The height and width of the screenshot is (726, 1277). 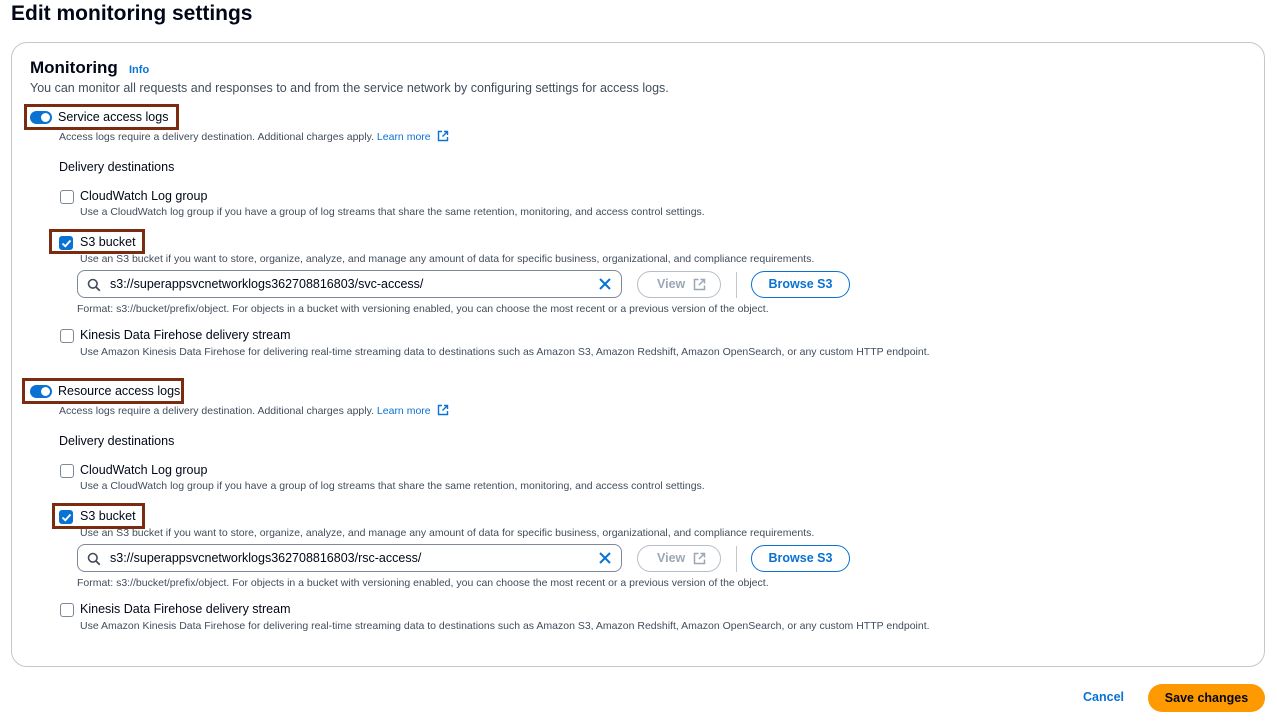 What do you see at coordinates (404, 137) in the screenshot?
I see `service-learn-more-link: Learn more` at bounding box center [404, 137].